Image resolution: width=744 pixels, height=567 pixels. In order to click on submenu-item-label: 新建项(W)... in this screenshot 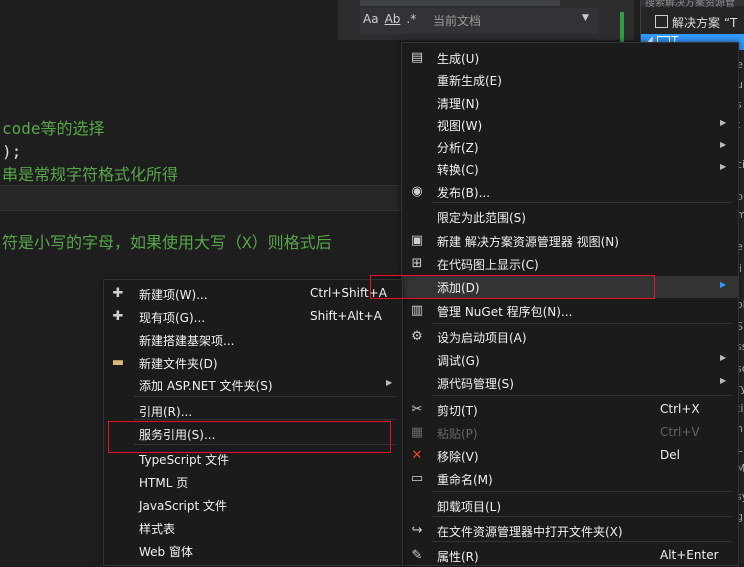, I will do `click(173, 295)`.